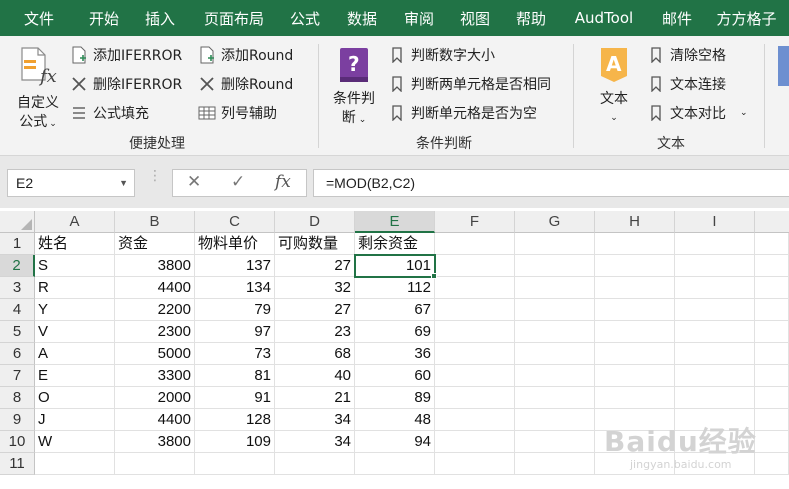 Image resolution: width=789 pixels, height=489 pixels. Describe the element at coordinates (469, 84) in the screenshot. I see `cond-cells-same-button: 判断两单元格是否相同` at that location.